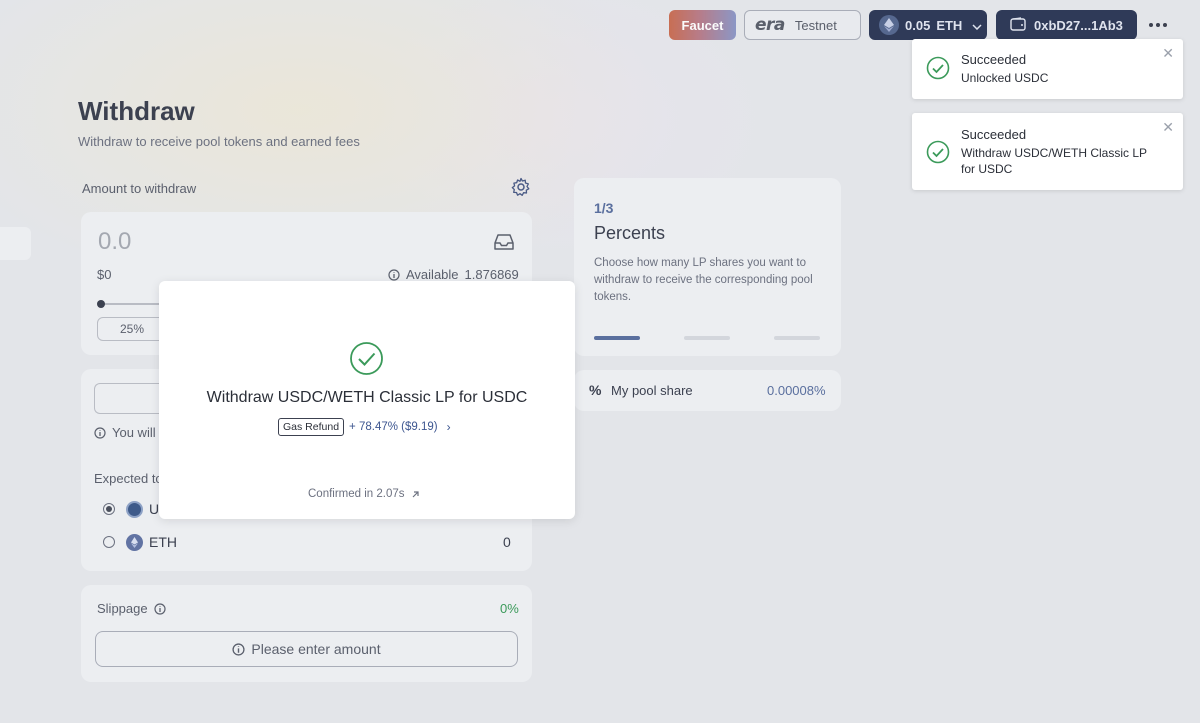 The height and width of the screenshot is (723, 1200). I want to click on slippage-label: Slippage, so click(131, 608).